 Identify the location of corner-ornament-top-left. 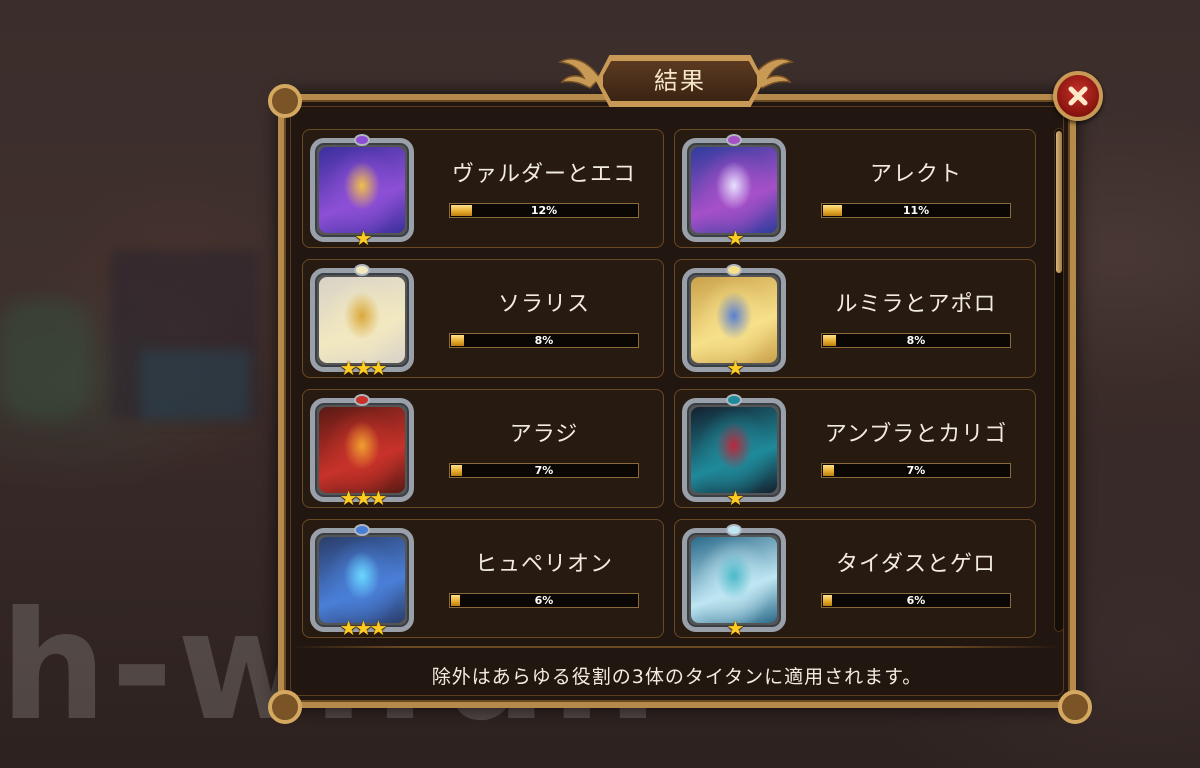
(285, 101).